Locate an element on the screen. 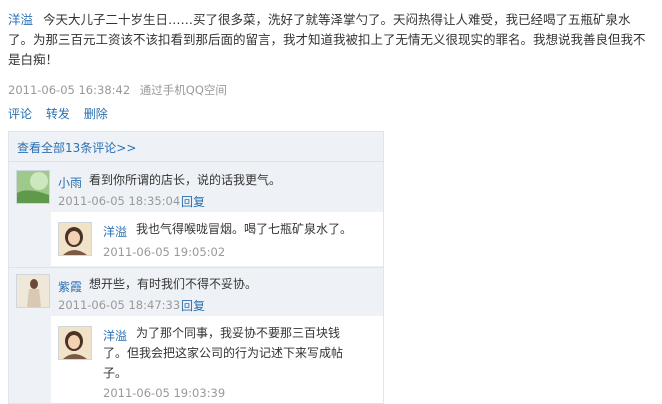 The height and width of the screenshot is (404, 662). forward-button: 转发 is located at coordinates (58, 114).